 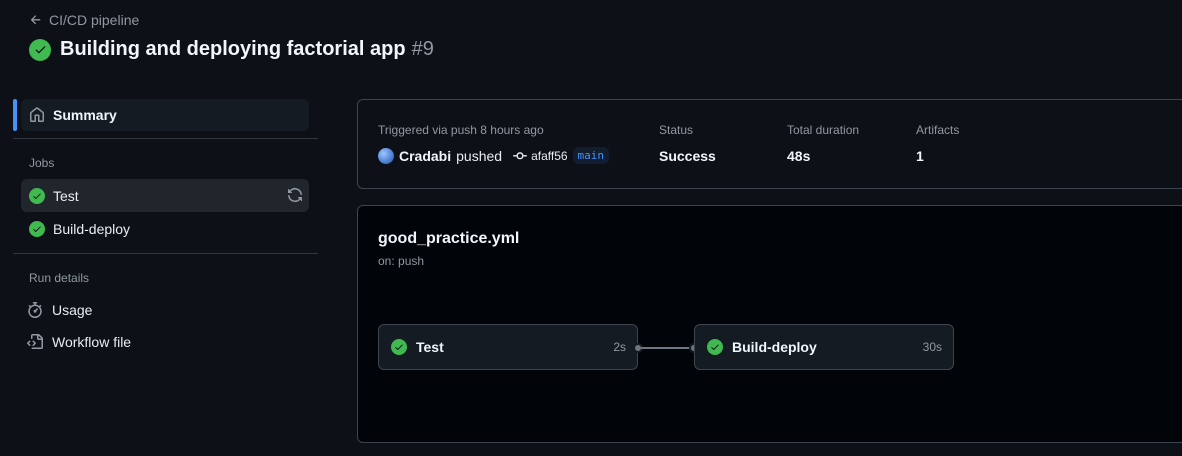 I want to click on sidebar-item-summary-label: Summary, so click(x=85, y=115).